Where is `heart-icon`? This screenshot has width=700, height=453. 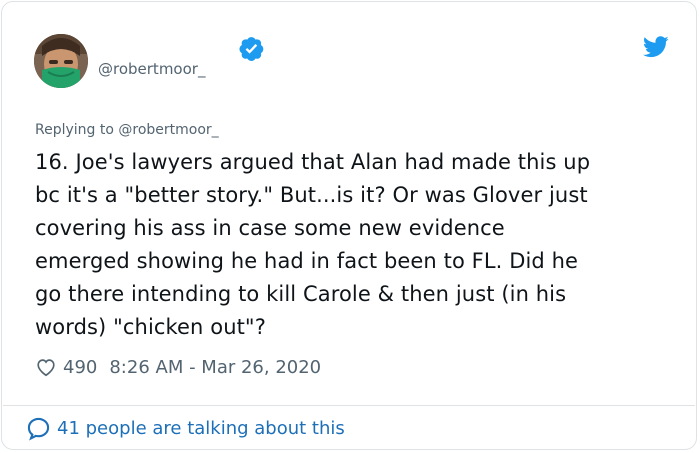
heart-icon is located at coordinates (46, 367).